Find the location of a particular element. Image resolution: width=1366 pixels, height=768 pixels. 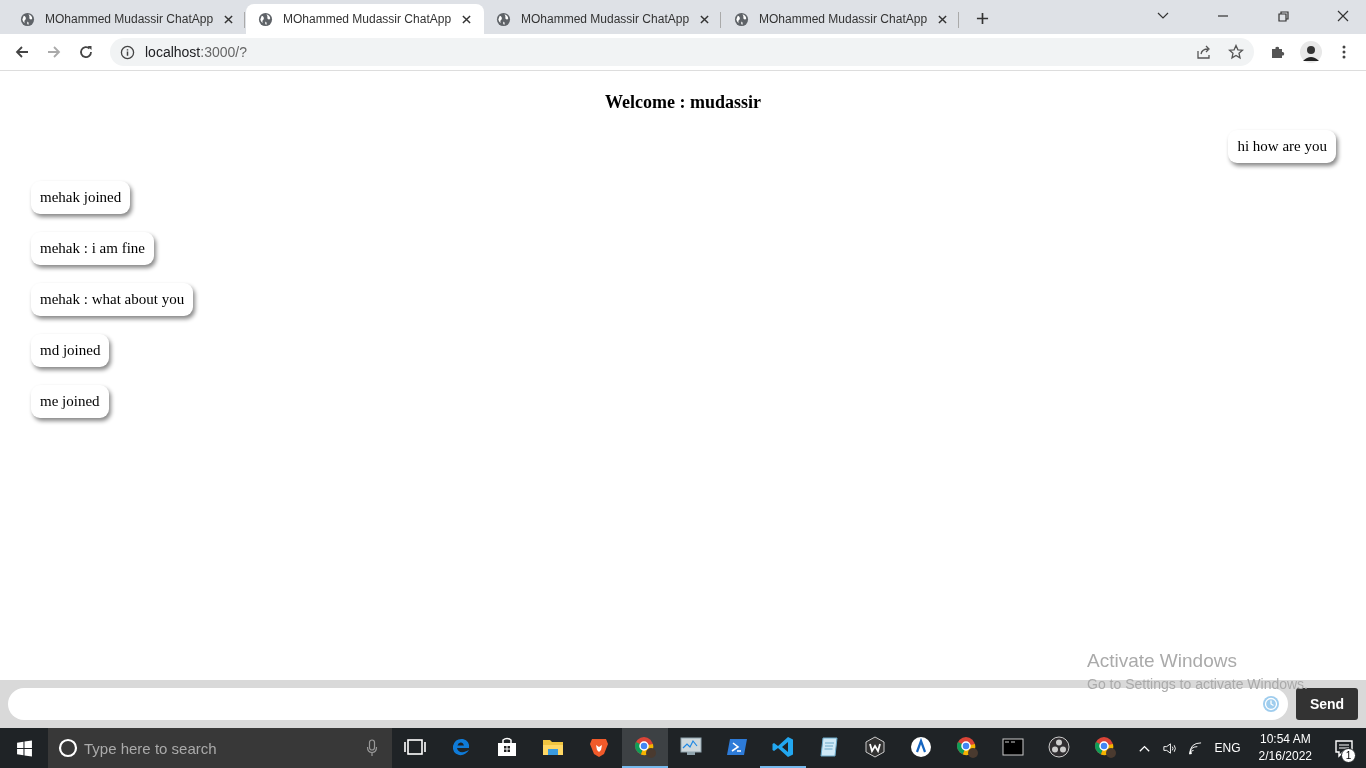

clock-time: 10:54 AM is located at coordinates (1285, 739).